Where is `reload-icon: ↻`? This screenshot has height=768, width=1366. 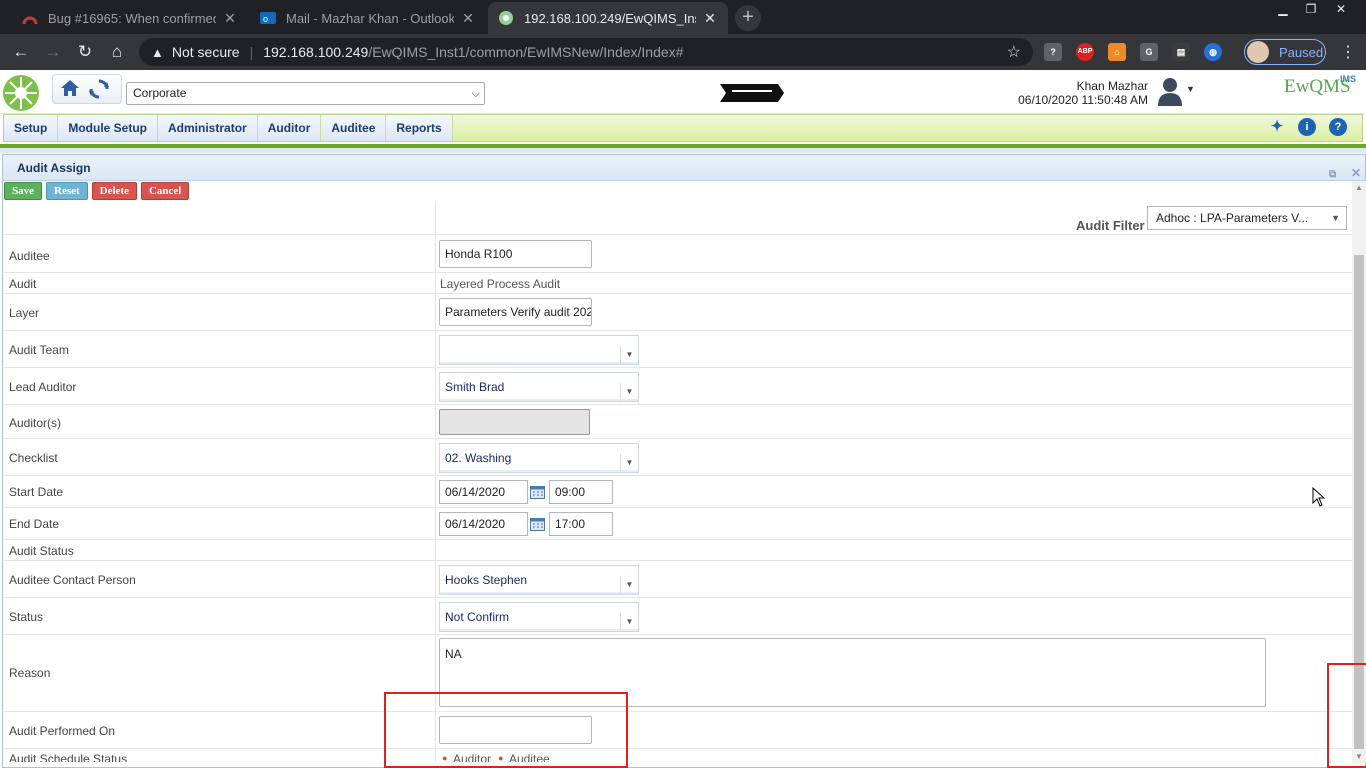 reload-icon: ↻ is located at coordinates (85, 52).